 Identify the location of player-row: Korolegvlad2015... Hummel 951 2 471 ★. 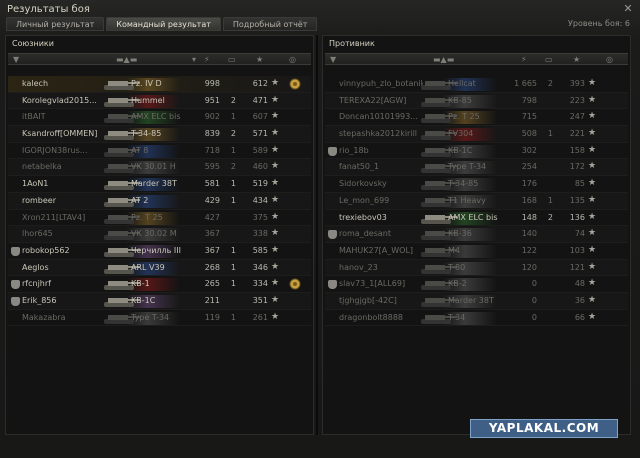
(159, 101).